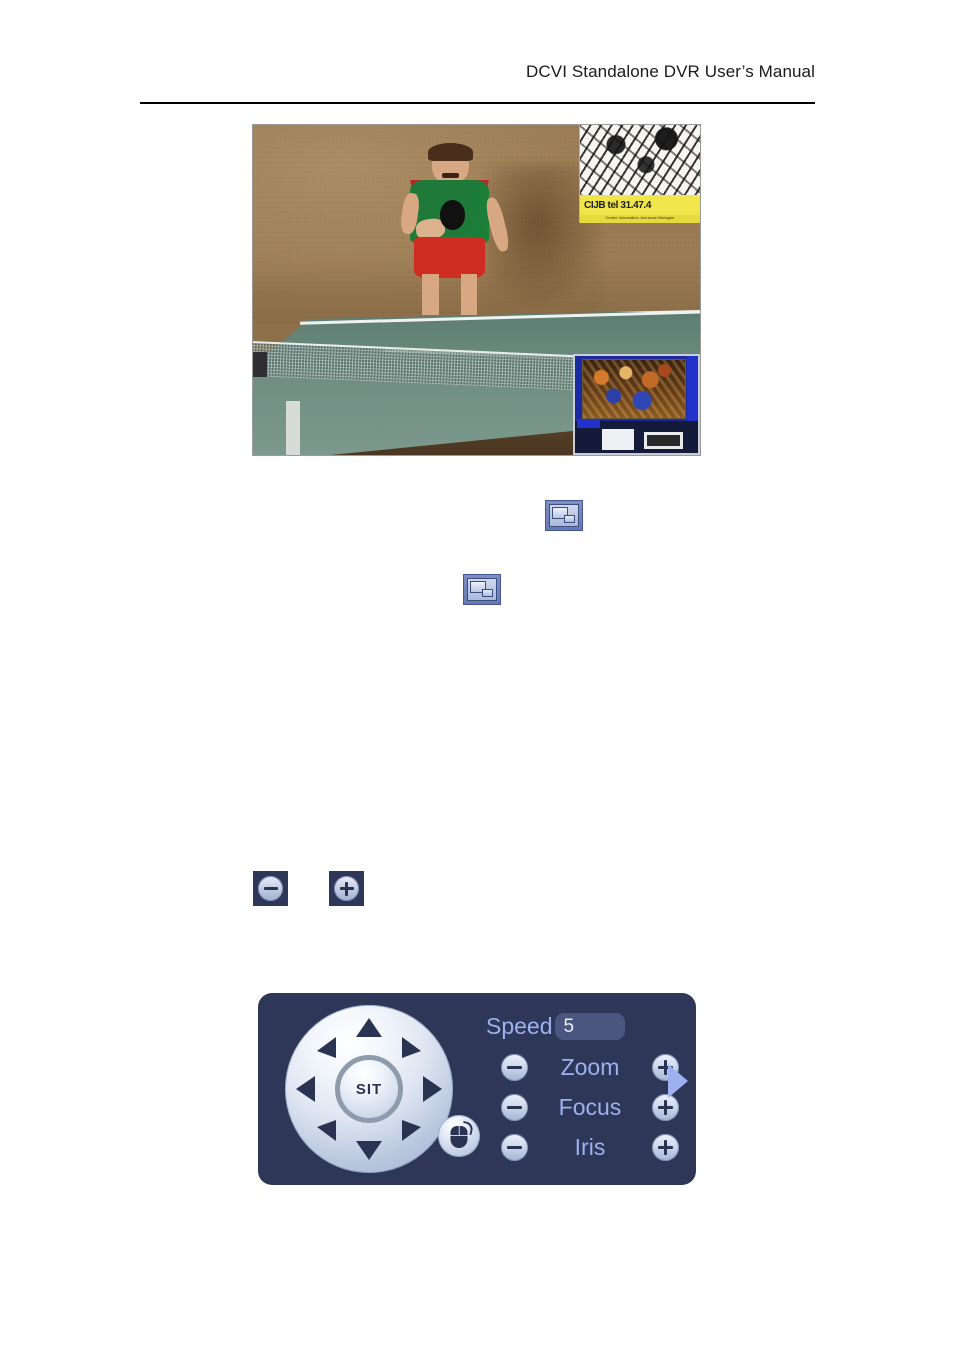 The width and height of the screenshot is (954, 1350). Describe the element at coordinates (640, 219) in the screenshot. I see `poster-band-subtext: Centre Information Jeunesse Bretagne` at that location.